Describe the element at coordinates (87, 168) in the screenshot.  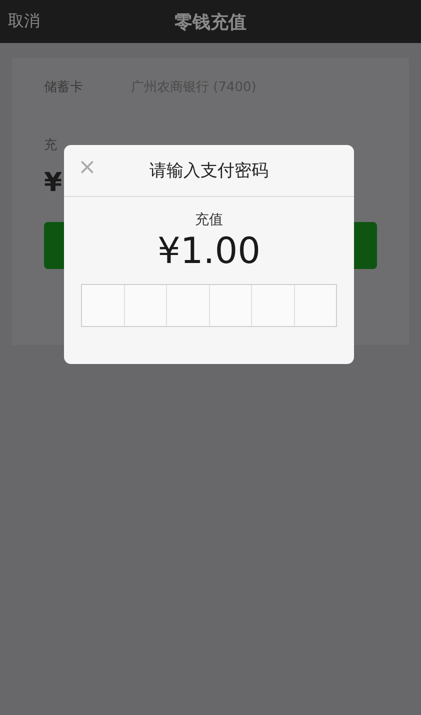
I see `close-icon: ×` at that location.